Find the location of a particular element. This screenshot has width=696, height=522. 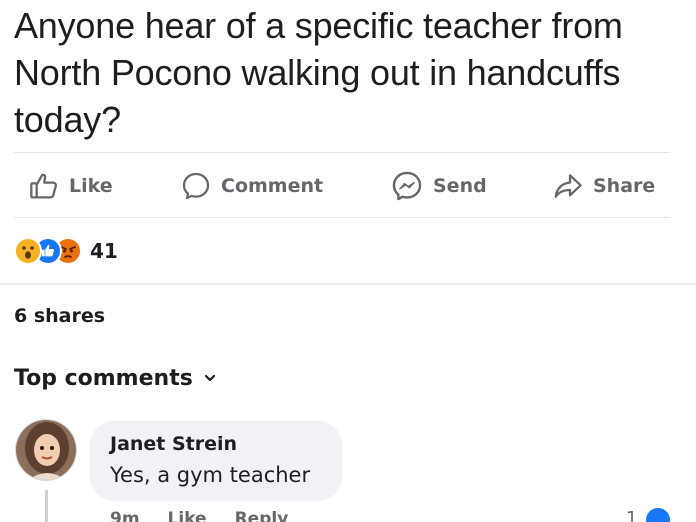

send-button: Send is located at coordinates (438, 186).